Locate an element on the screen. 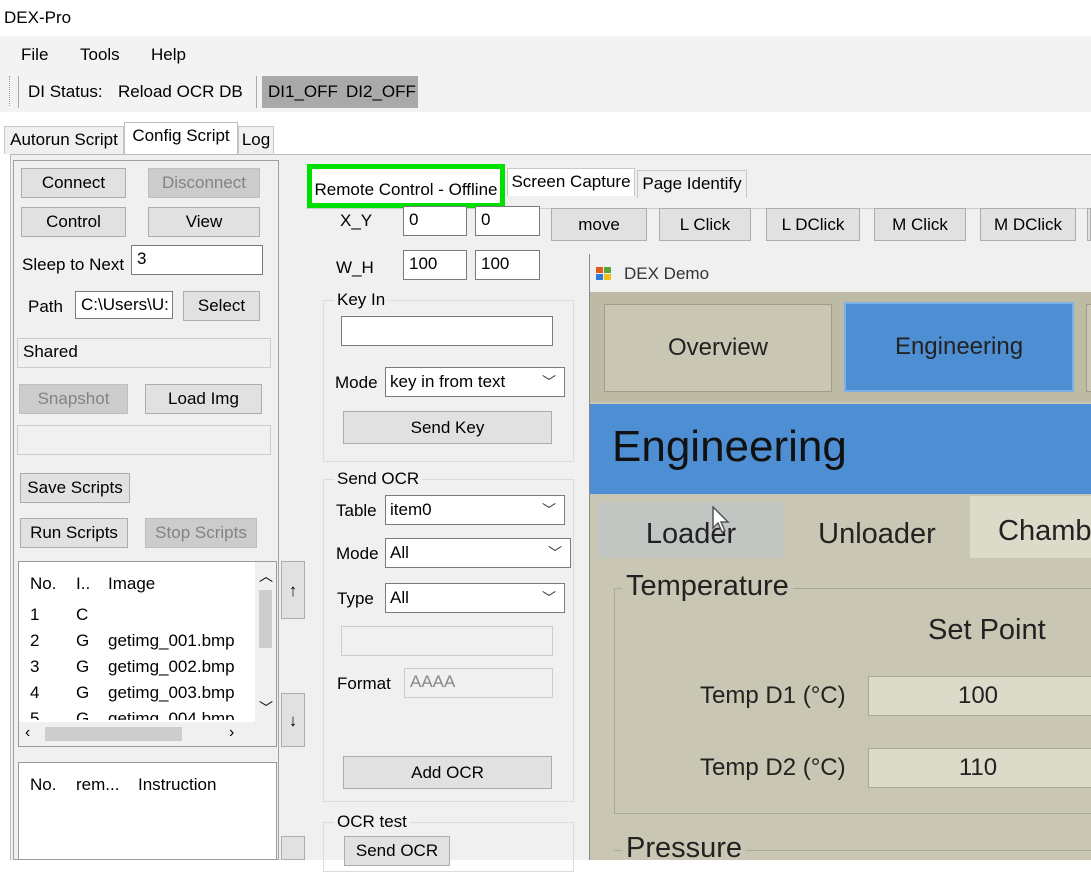 The width and height of the screenshot is (1091, 872). row-number: 3 is located at coordinates (35, 666).